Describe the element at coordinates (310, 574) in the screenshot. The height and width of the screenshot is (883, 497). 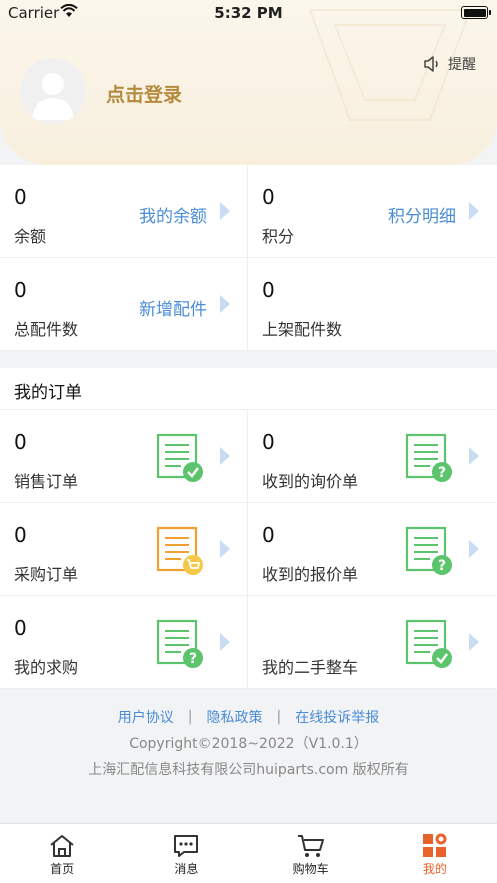
I see `order-label: 收到的报价单` at that location.